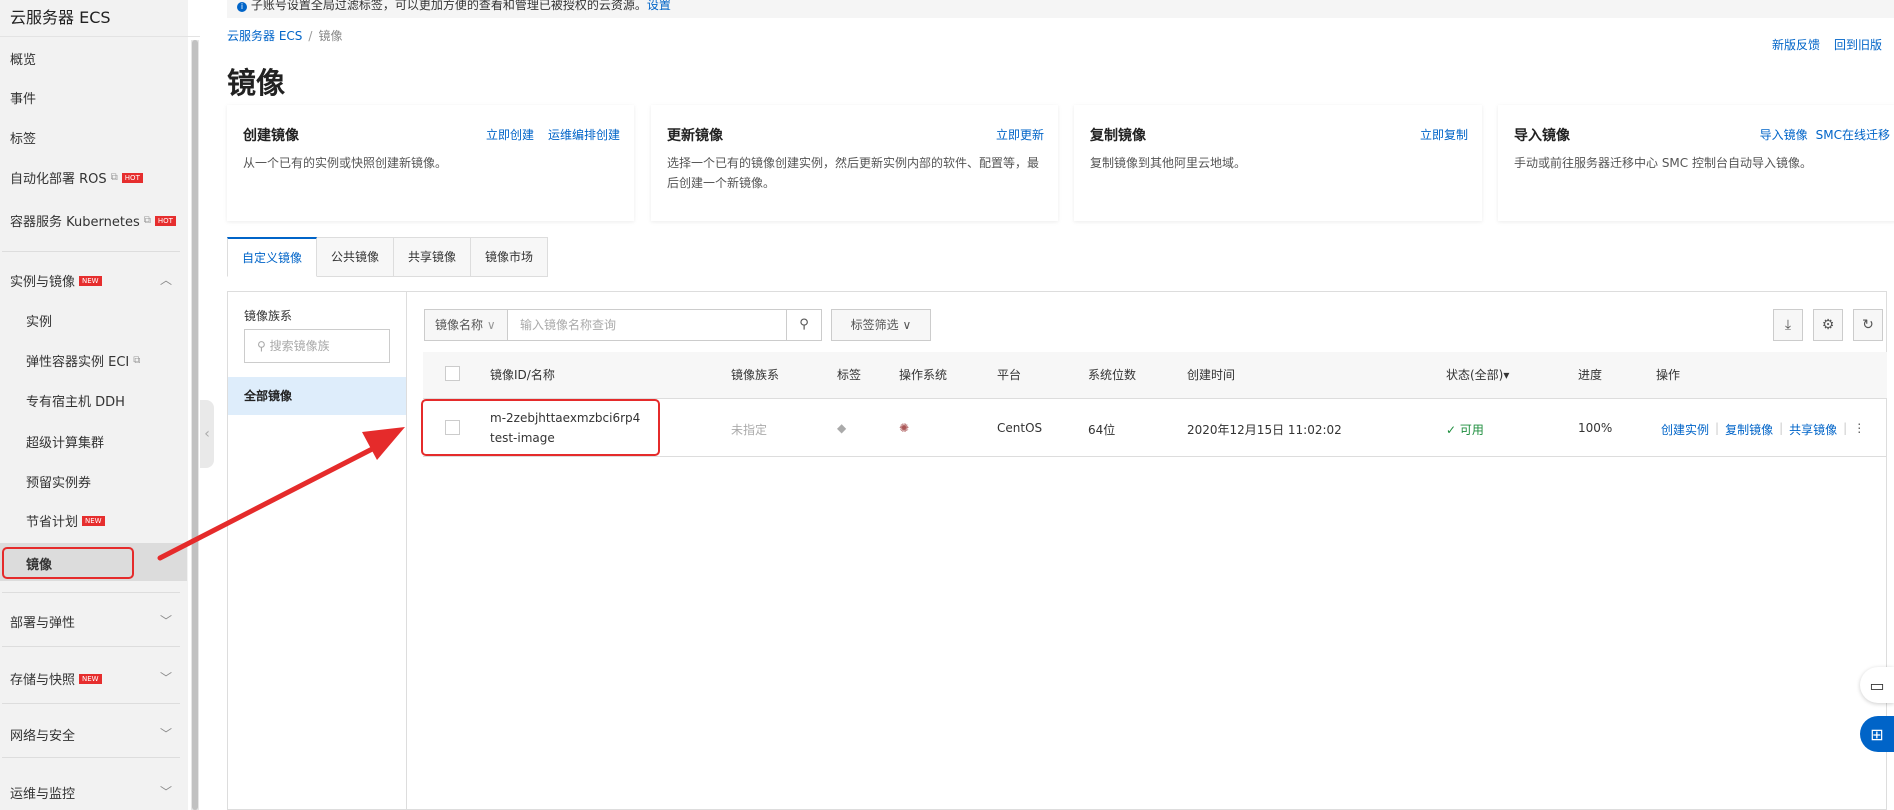 This screenshot has width=1894, height=810. I want to click on apps-button: ⊞, so click(1877, 734).